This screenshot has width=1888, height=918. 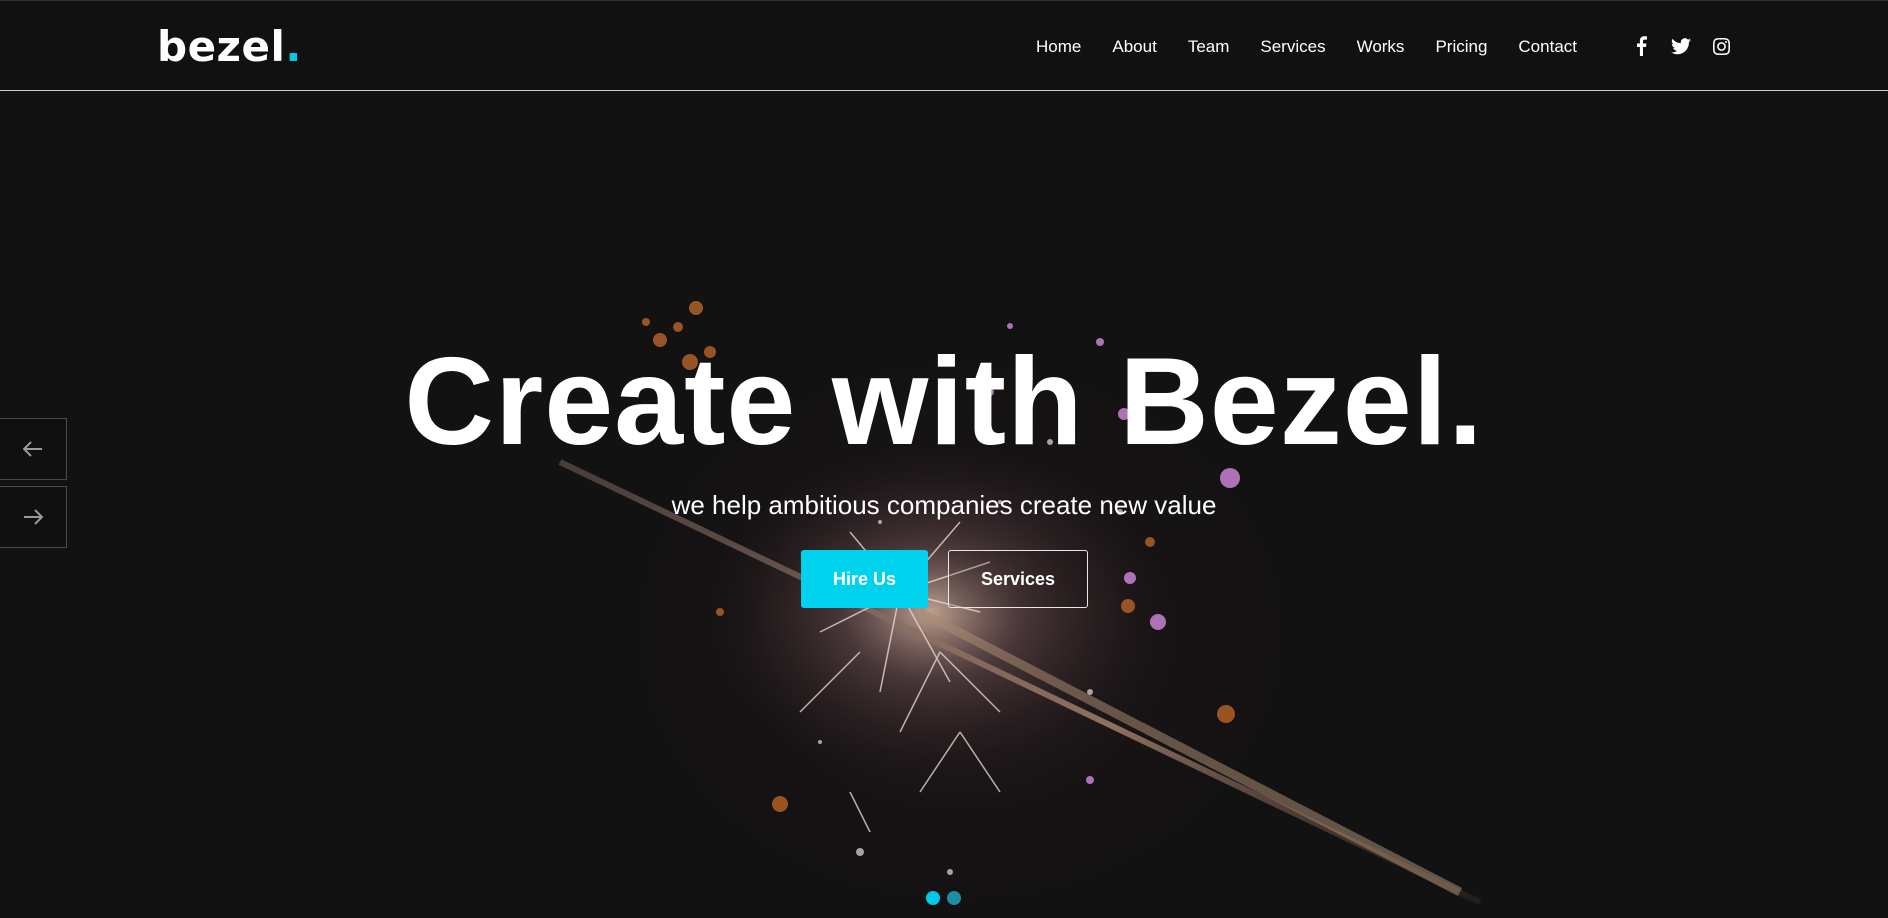 What do you see at coordinates (944, 402) in the screenshot?
I see `hero-headline: Create with Bezel.` at bounding box center [944, 402].